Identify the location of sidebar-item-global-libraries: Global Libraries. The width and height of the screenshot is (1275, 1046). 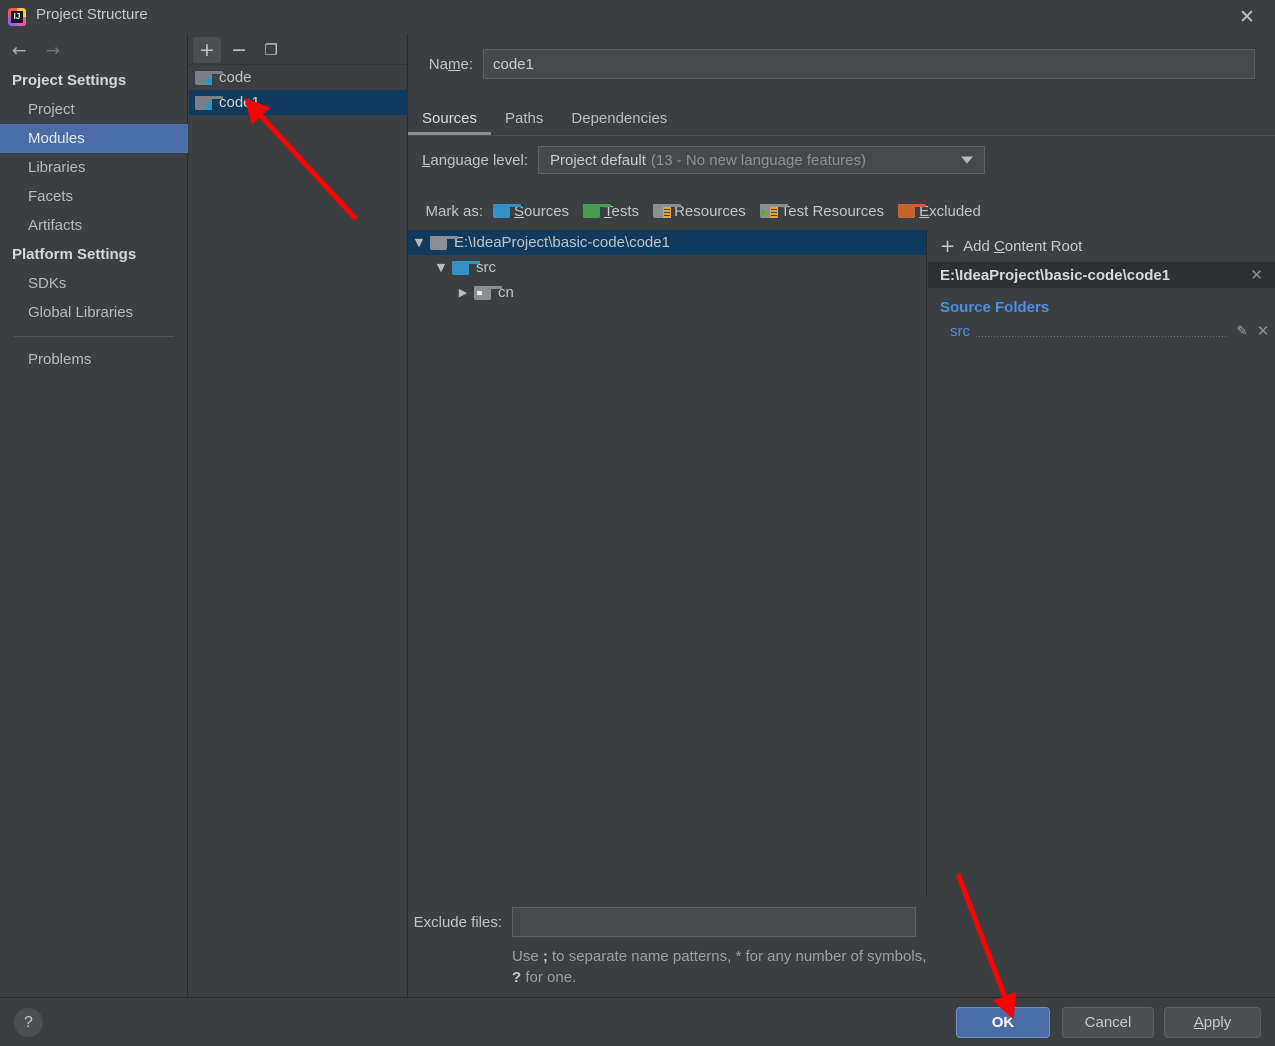
(94, 312).